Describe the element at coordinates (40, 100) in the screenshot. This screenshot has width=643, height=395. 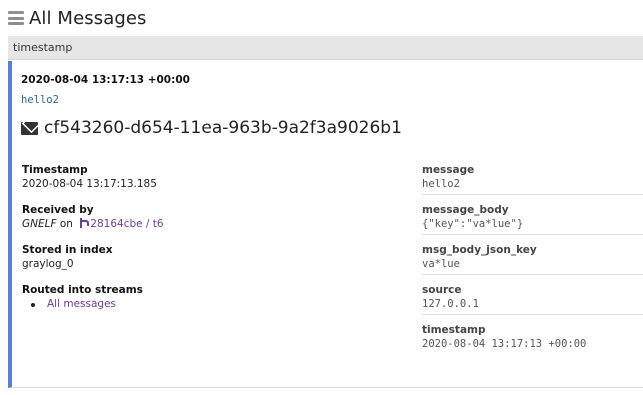
I see `message-text: hello2` at that location.